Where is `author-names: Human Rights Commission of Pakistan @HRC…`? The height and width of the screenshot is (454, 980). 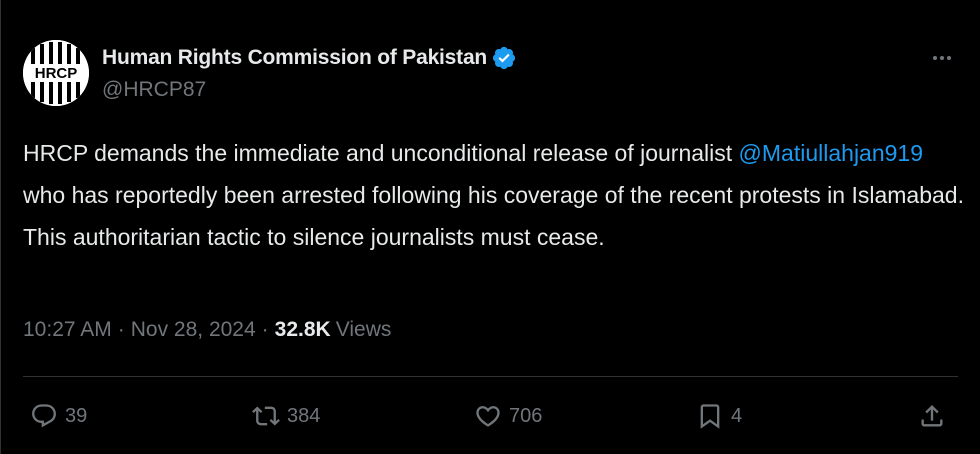 author-names: Human Rights Commission of Pakistan @HRC… is located at coordinates (309, 73).